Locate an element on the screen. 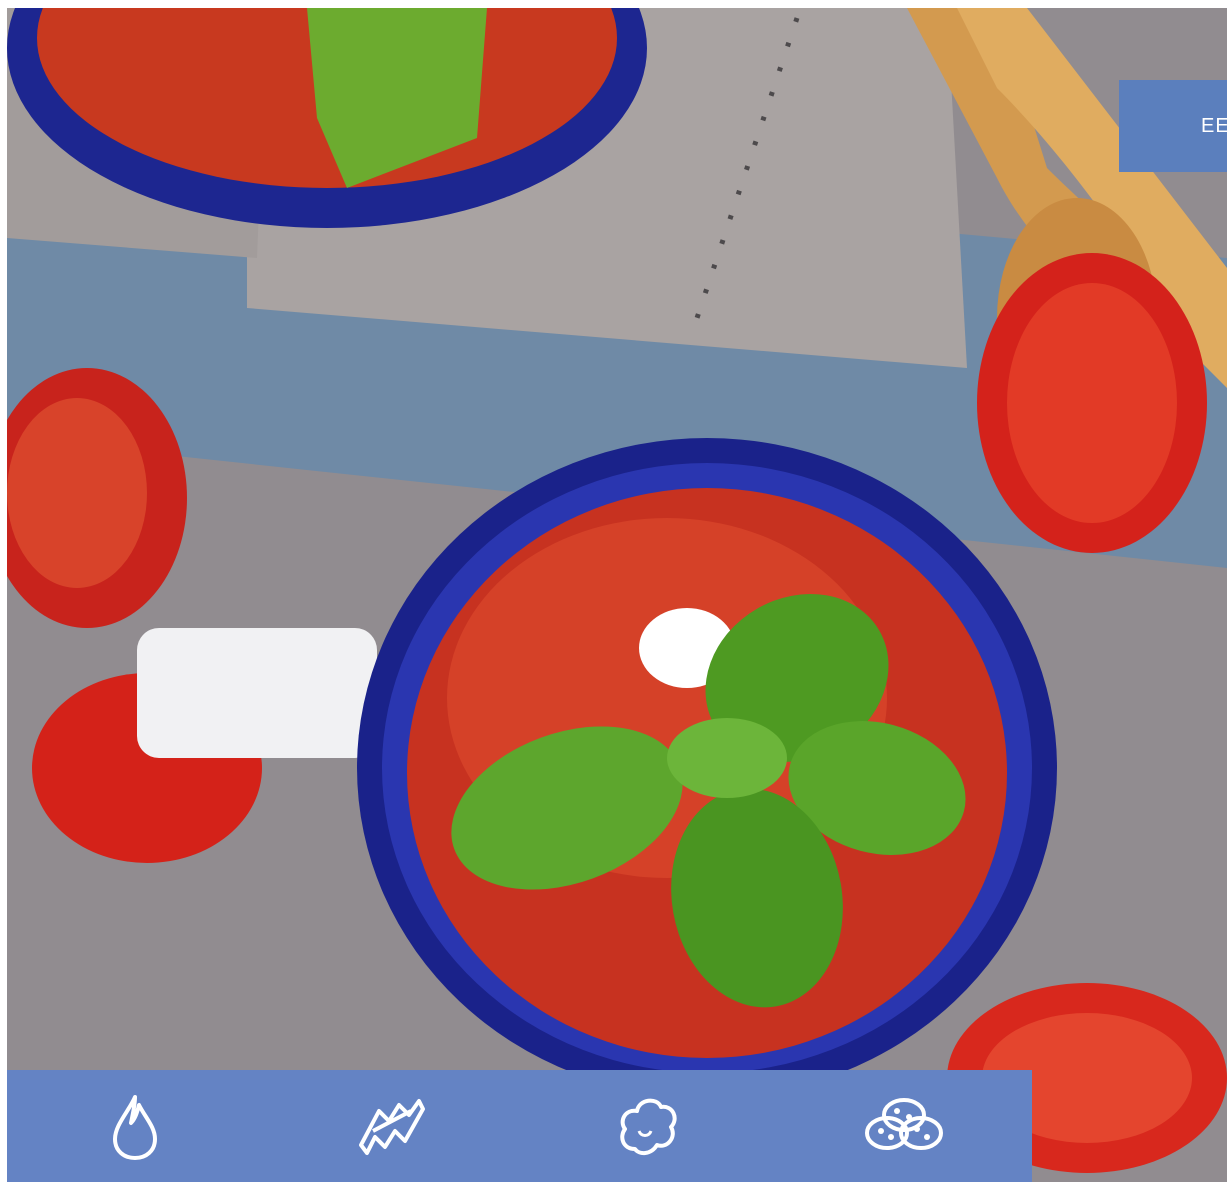 The width and height of the screenshot is (1227, 1182). pasta-icon is located at coordinates (392, 1127).